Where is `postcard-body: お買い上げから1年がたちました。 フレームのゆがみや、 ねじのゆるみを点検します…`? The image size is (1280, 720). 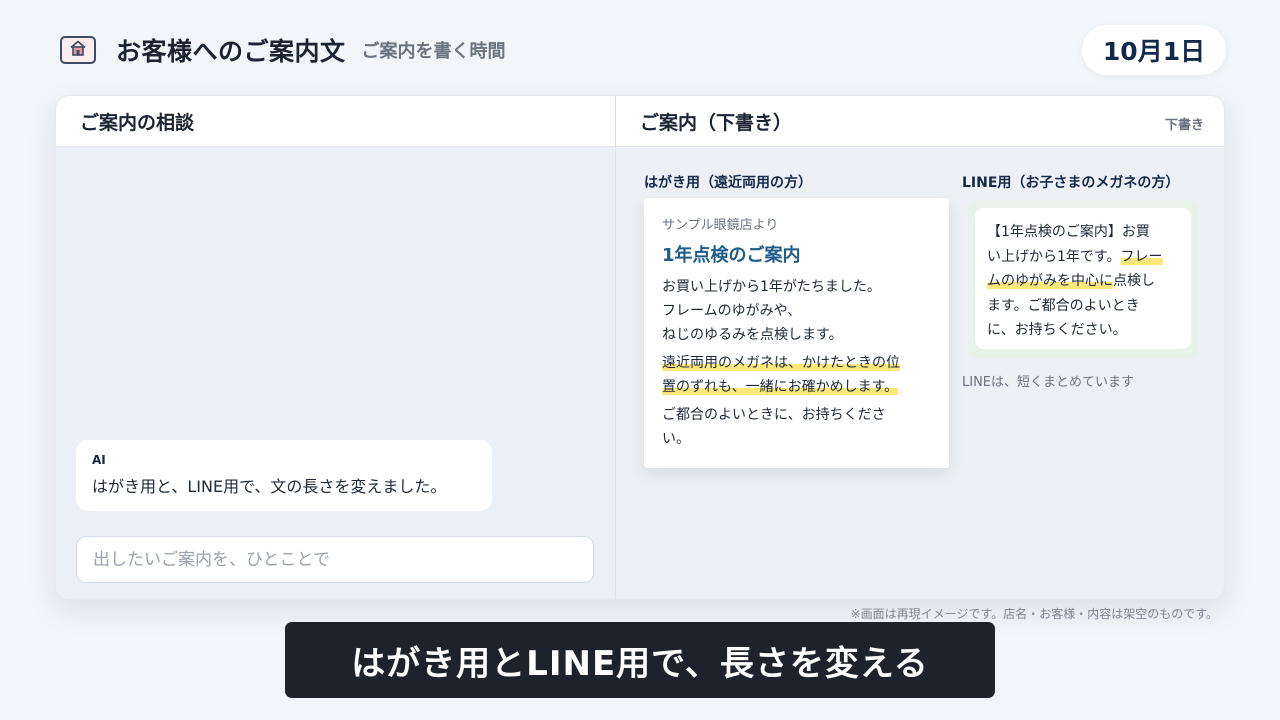
postcard-body: お買い上げから1年がたちました。 フレームのゆがみや、 ねじのゆるみを点検します… is located at coordinates (796, 363).